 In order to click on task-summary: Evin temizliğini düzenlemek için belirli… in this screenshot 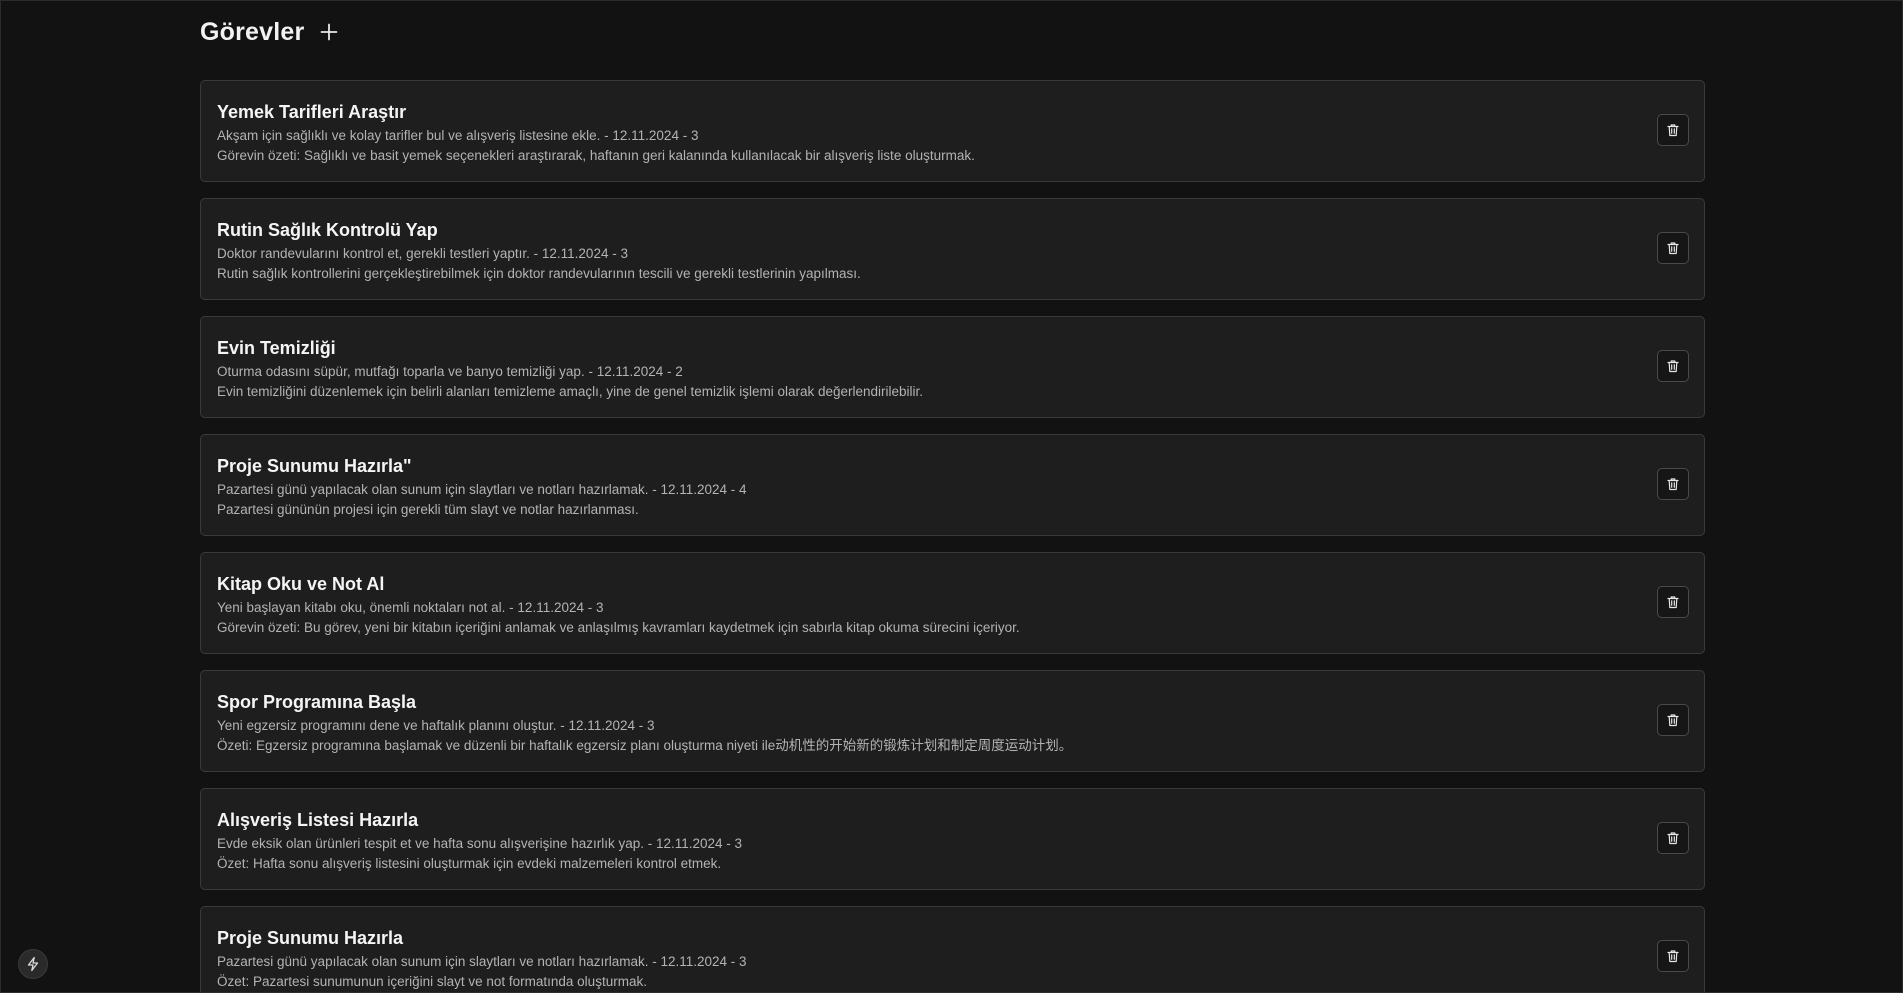, I will do `click(570, 391)`.